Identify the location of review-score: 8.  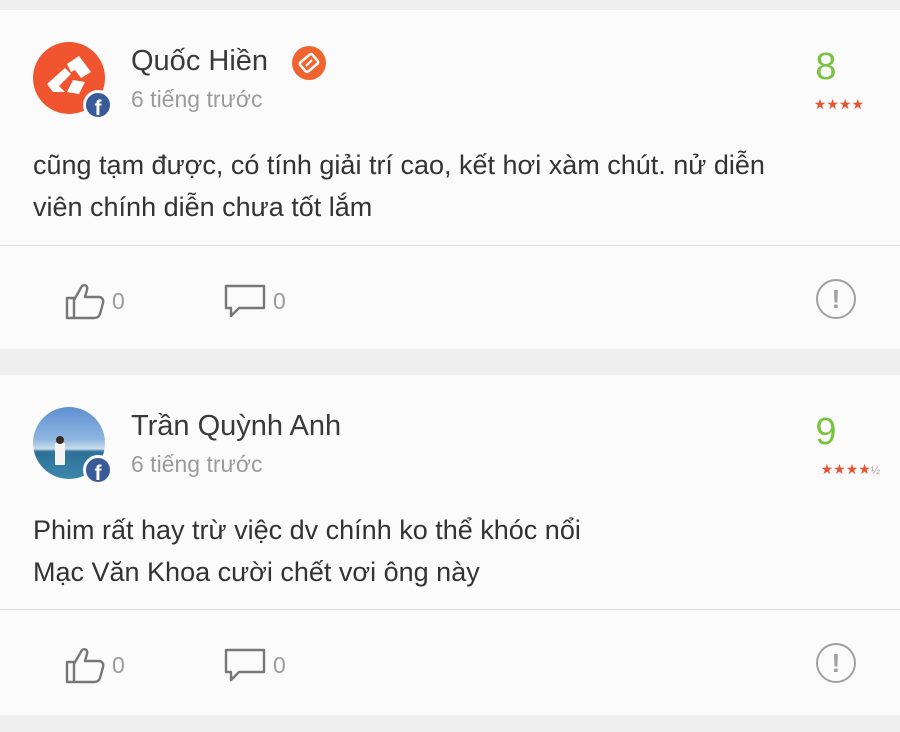
(826, 67).